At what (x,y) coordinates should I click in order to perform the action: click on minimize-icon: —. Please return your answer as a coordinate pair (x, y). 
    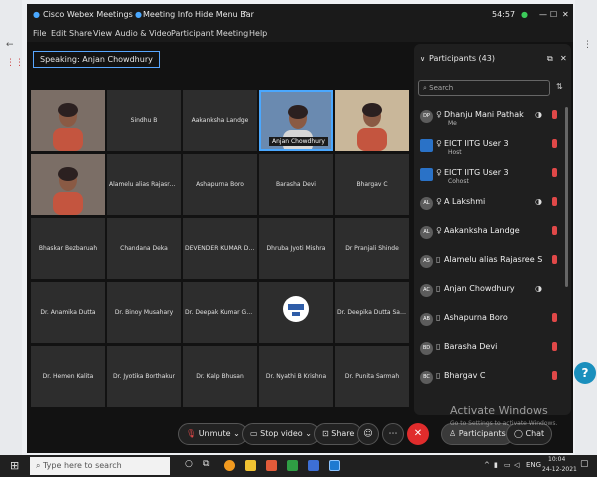
    Looking at the image, I should click on (543, 14).